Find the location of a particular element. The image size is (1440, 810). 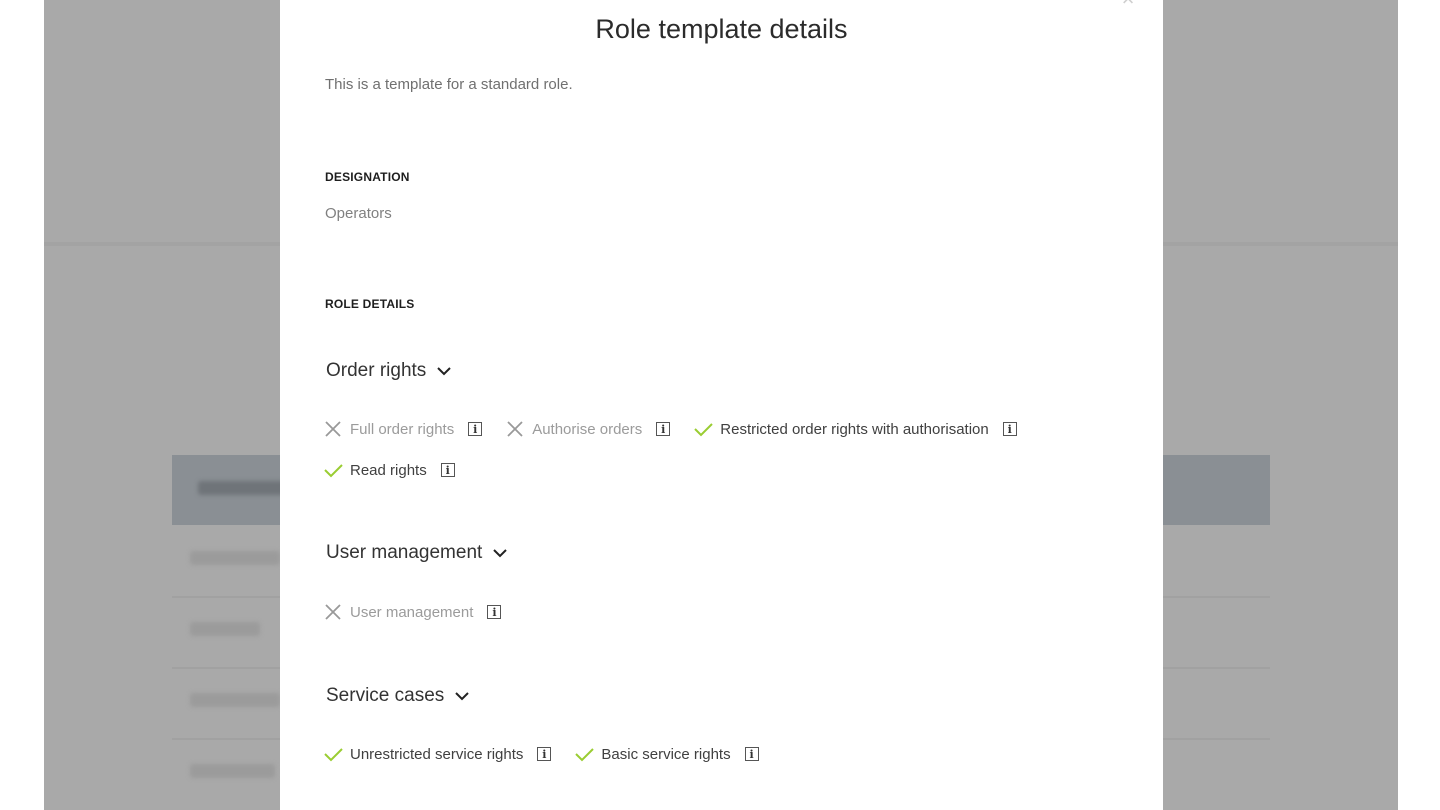

right-item: Authorise orders i is located at coordinates (587, 429).